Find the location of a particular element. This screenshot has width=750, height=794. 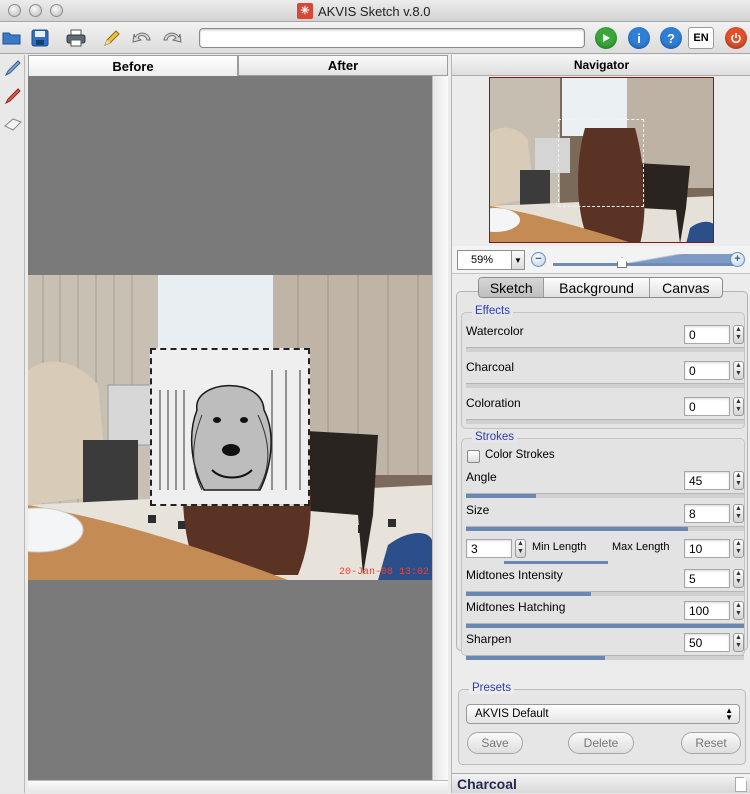

info-button: i is located at coordinates (639, 38).